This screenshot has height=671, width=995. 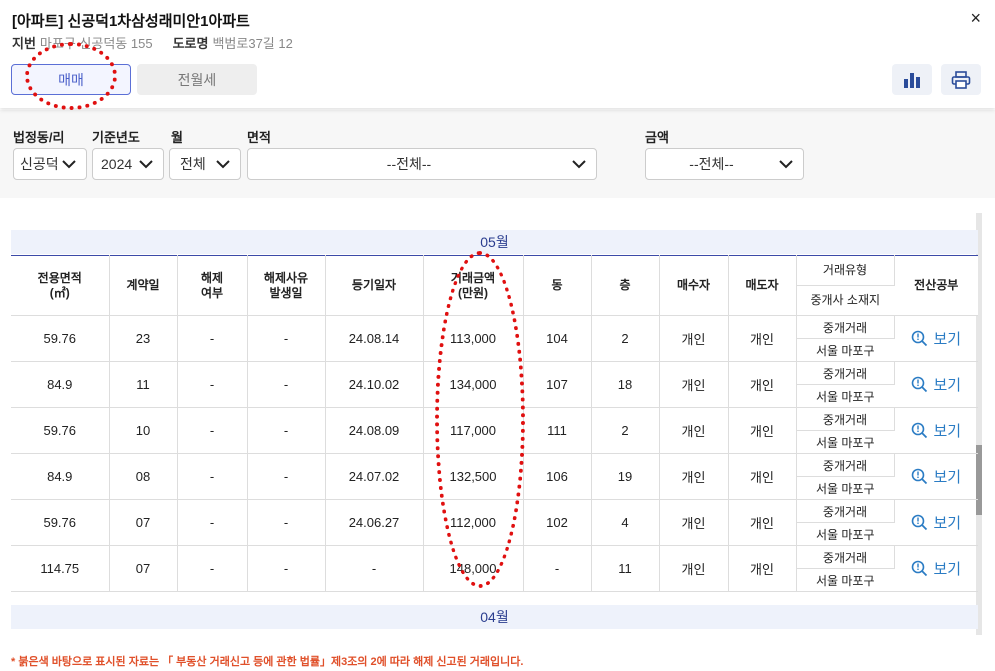 I want to click on cell-reg-date: -, so click(x=374, y=568).